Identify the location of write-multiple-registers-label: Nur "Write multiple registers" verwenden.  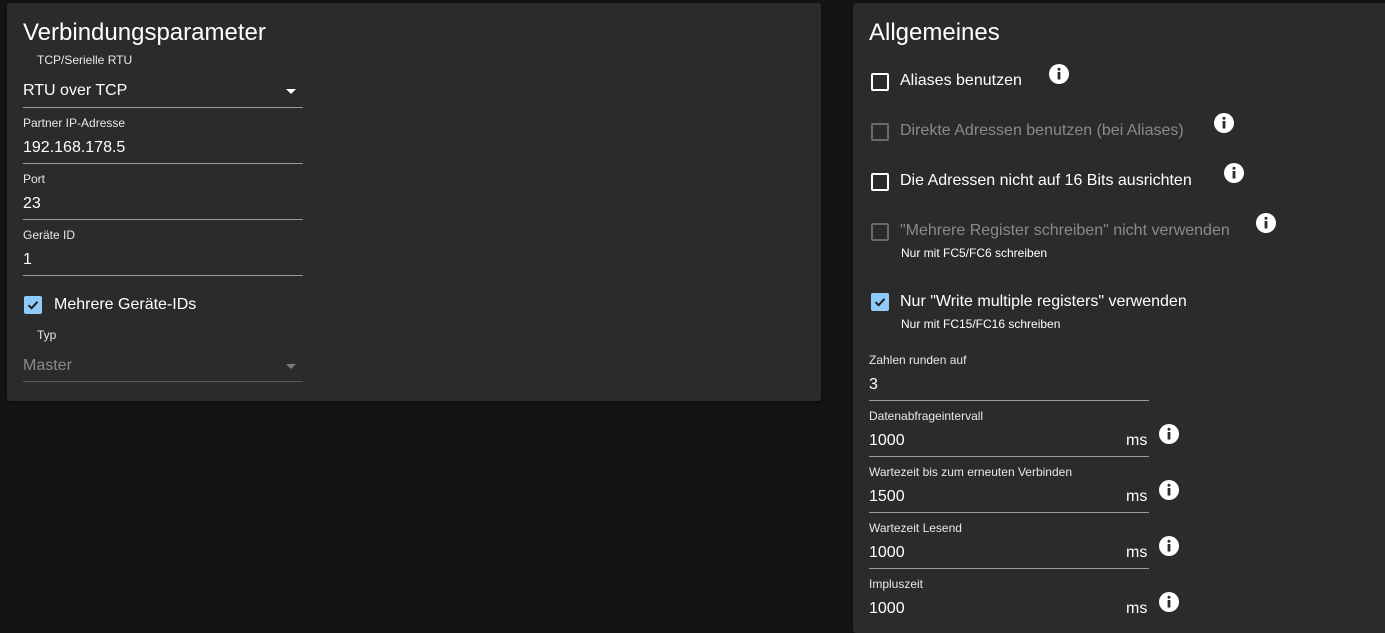
(1043, 301).